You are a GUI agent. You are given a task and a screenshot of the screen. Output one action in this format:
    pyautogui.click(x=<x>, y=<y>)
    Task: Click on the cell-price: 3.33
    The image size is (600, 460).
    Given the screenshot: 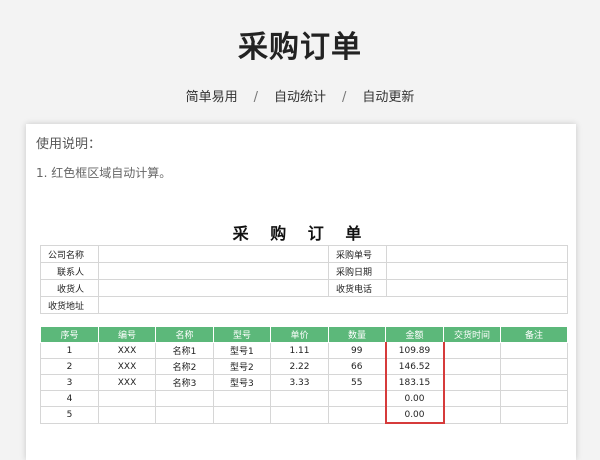 What is the action you would take?
    pyautogui.click(x=299, y=382)
    